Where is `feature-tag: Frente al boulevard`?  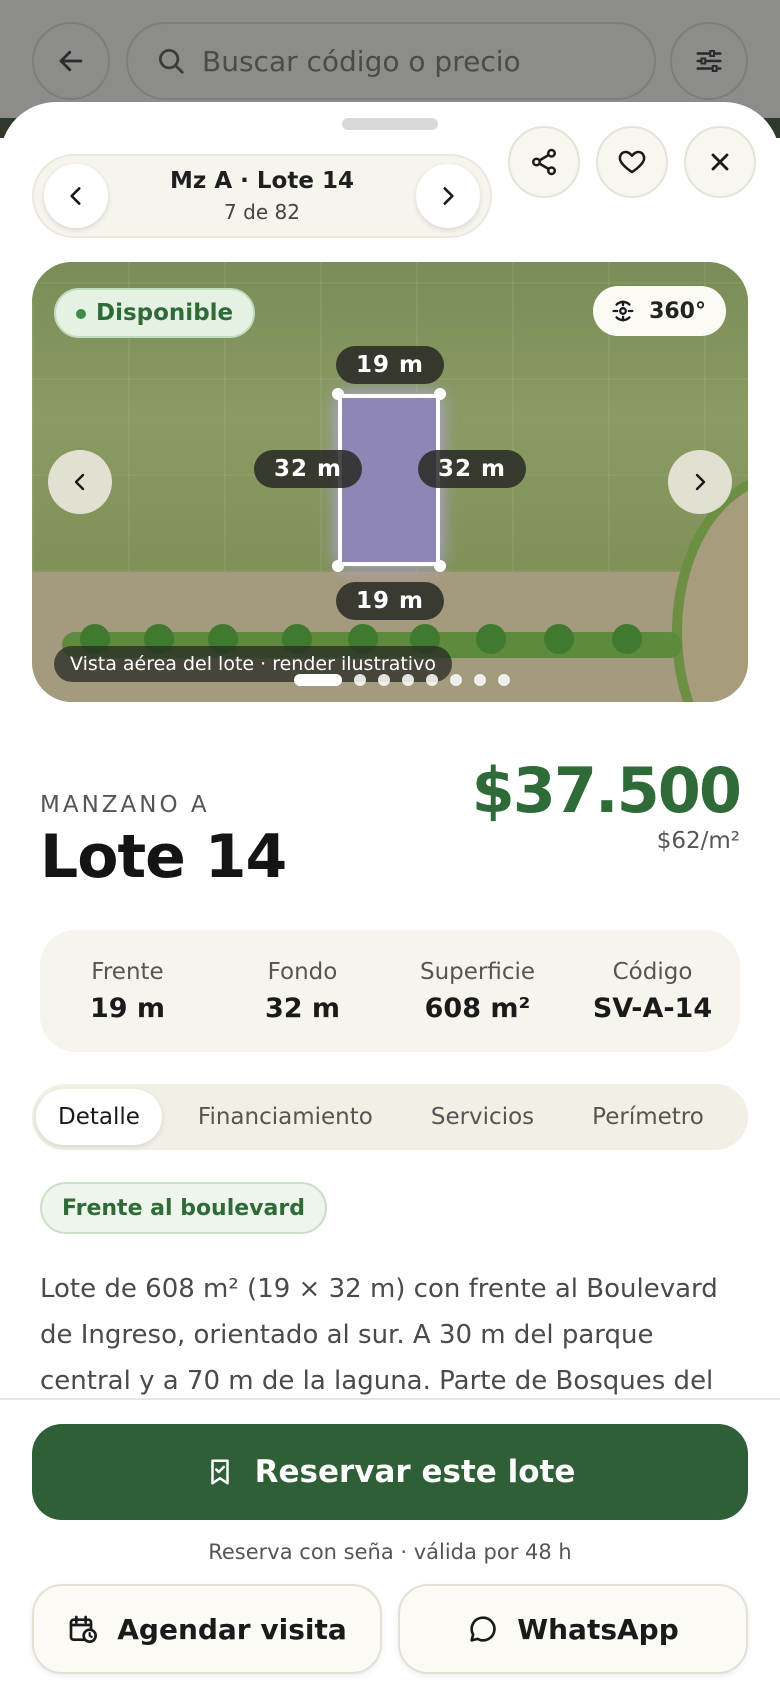
feature-tag: Frente al boulevard is located at coordinates (183, 1208).